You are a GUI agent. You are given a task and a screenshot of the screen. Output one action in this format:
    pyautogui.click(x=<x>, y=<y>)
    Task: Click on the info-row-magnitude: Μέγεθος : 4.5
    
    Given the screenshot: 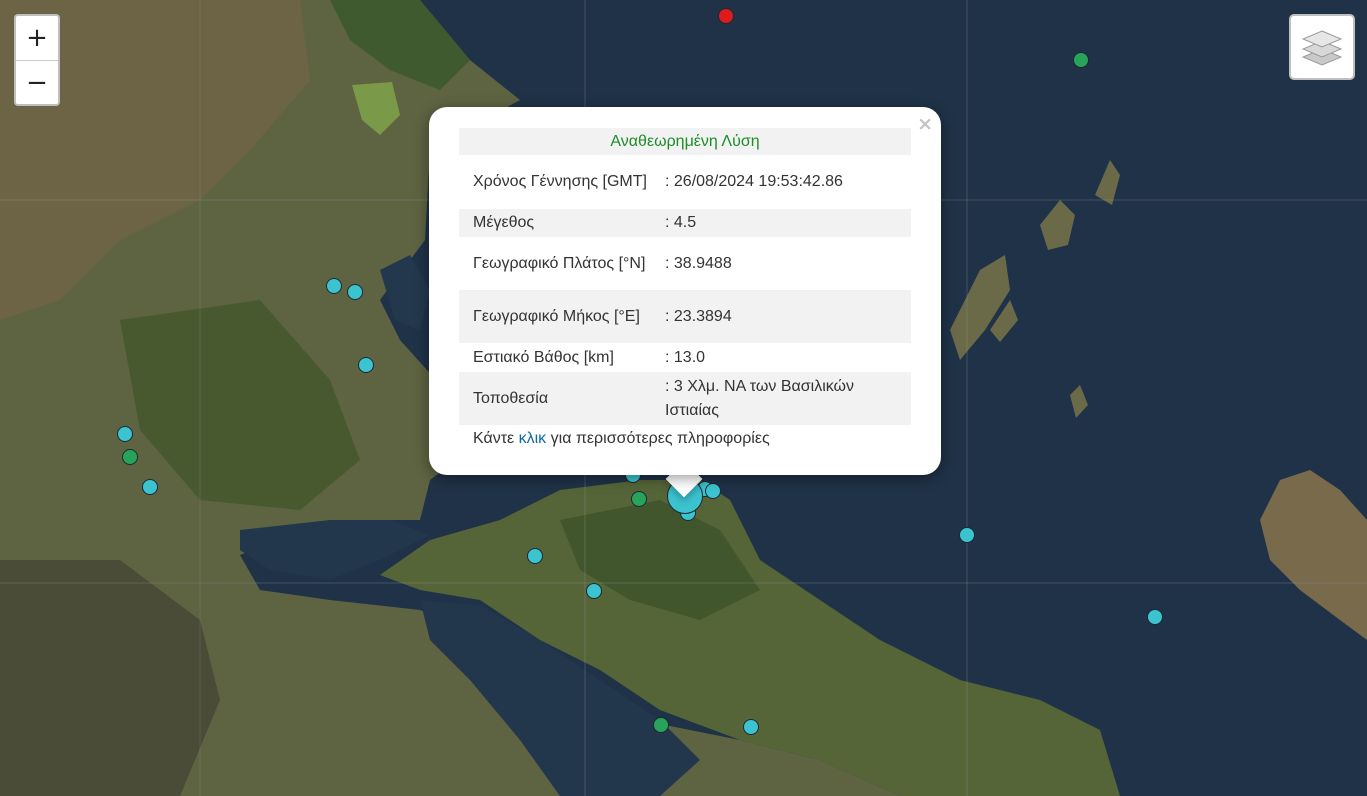 What is the action you would take?
    pyautogui.click(x=685, y=223)
    